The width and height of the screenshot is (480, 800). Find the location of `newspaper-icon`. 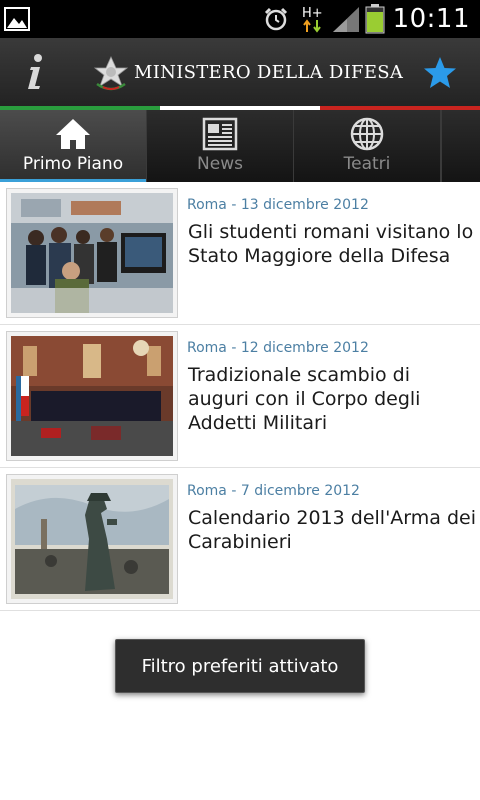

newspaper-icon is located at coordinates (220, 134).